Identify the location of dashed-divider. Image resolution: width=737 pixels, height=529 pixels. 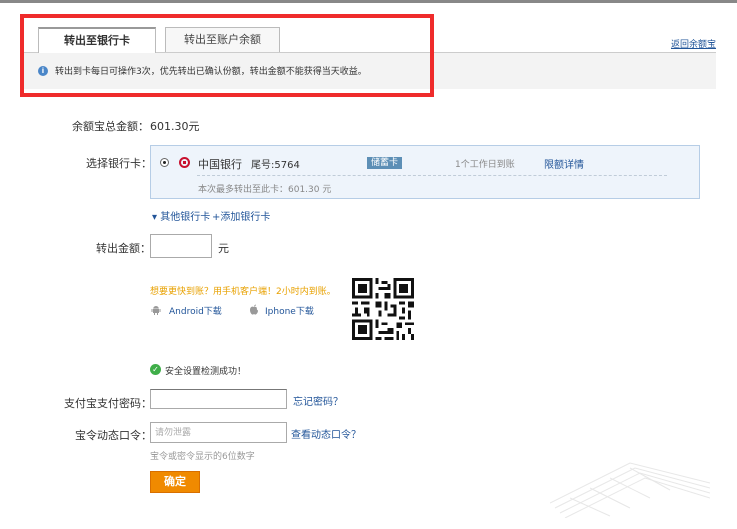
(432, 175).